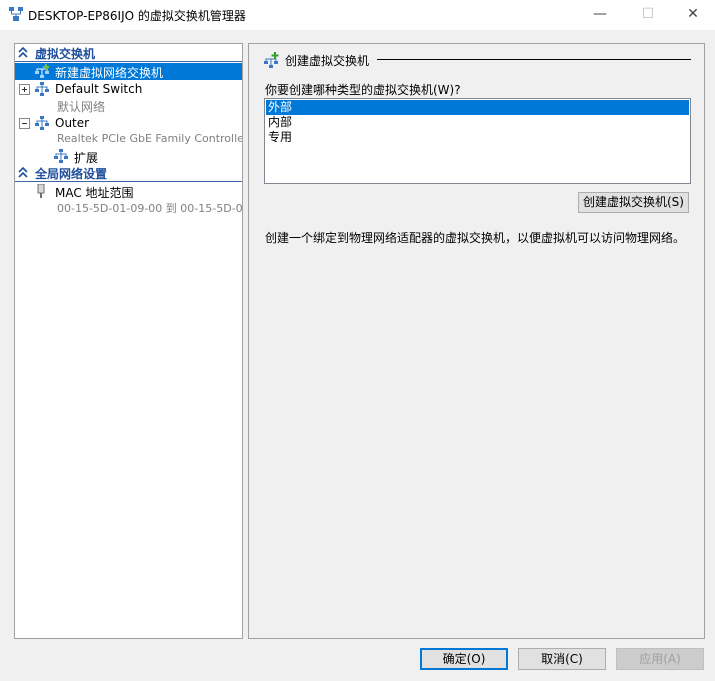 Image resolution: width=715 pixels, height=681 pixels. I want to click on switch-manager-icon, so click(16, 14).